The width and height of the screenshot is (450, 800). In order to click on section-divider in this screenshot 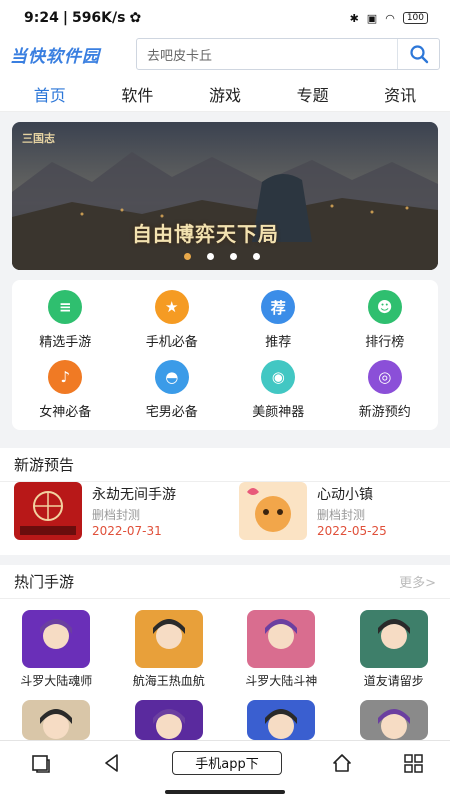, I will do `click(225, 560)`.